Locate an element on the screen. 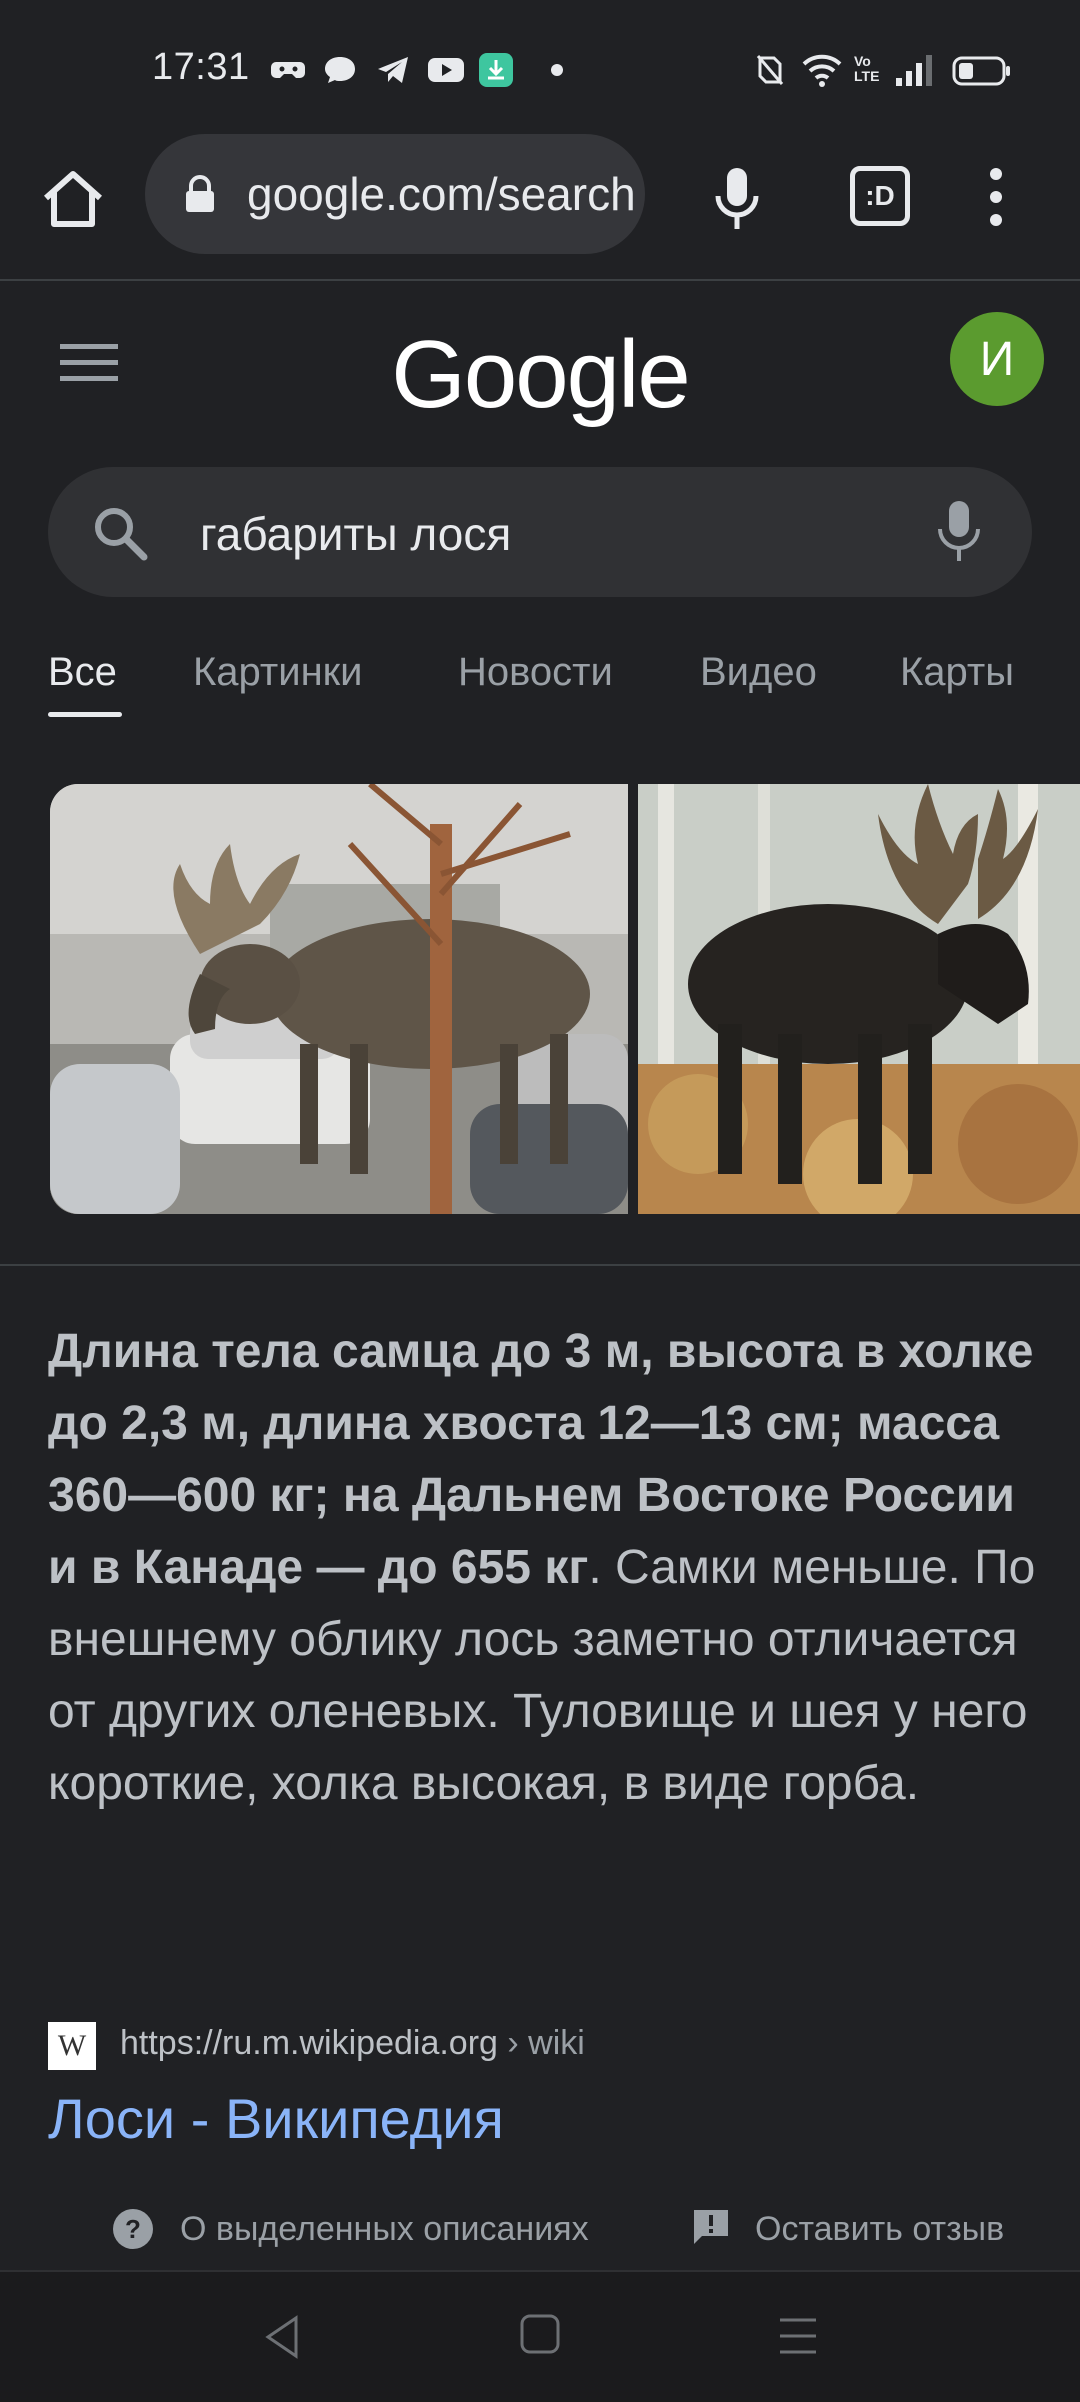 This screenshot has width=1080, height=2402. result-breadcrumb: › wiki is located at coordinates (541, 2043).